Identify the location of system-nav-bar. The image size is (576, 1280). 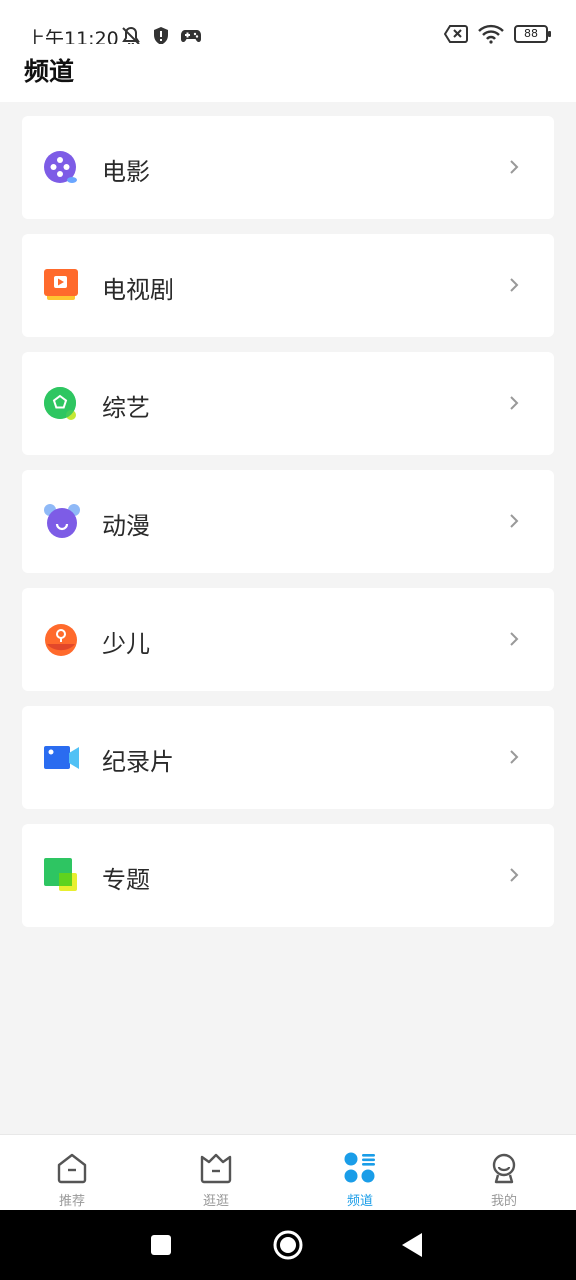
(288, 1245).